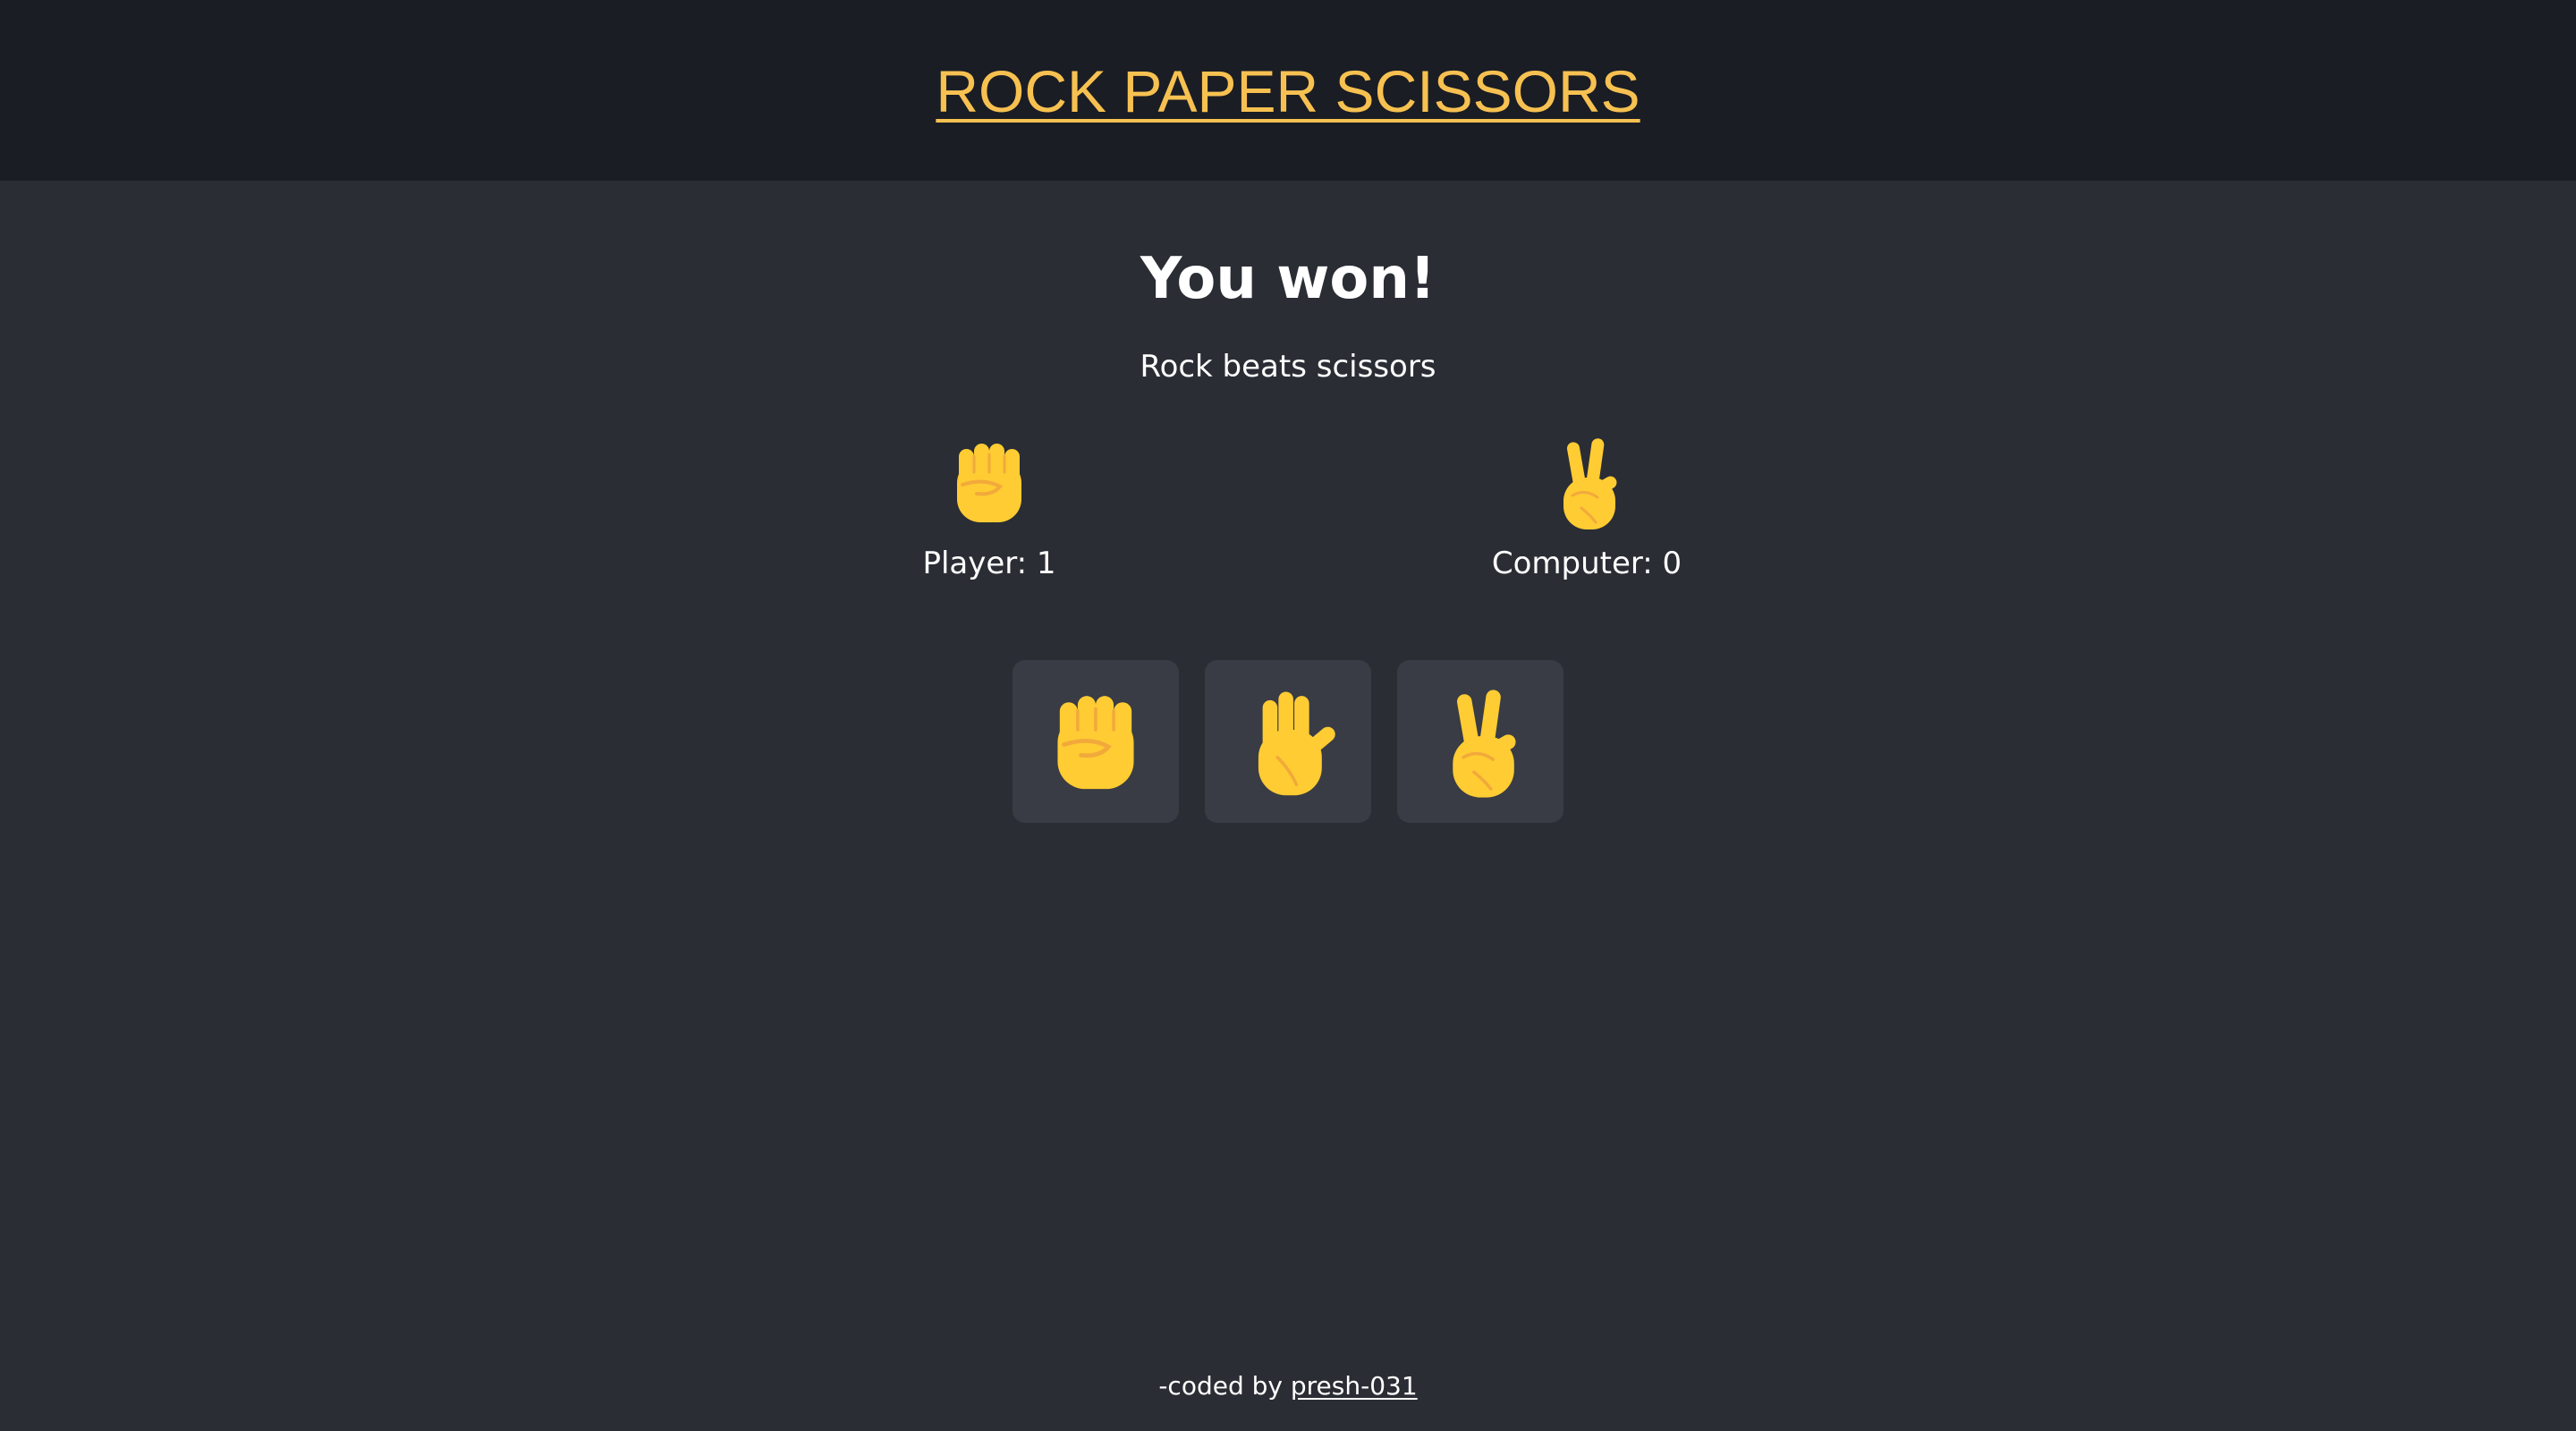 The width and height of the screenshot is (2576, 1431). I want to click on paper-button, so click(1288, 741).